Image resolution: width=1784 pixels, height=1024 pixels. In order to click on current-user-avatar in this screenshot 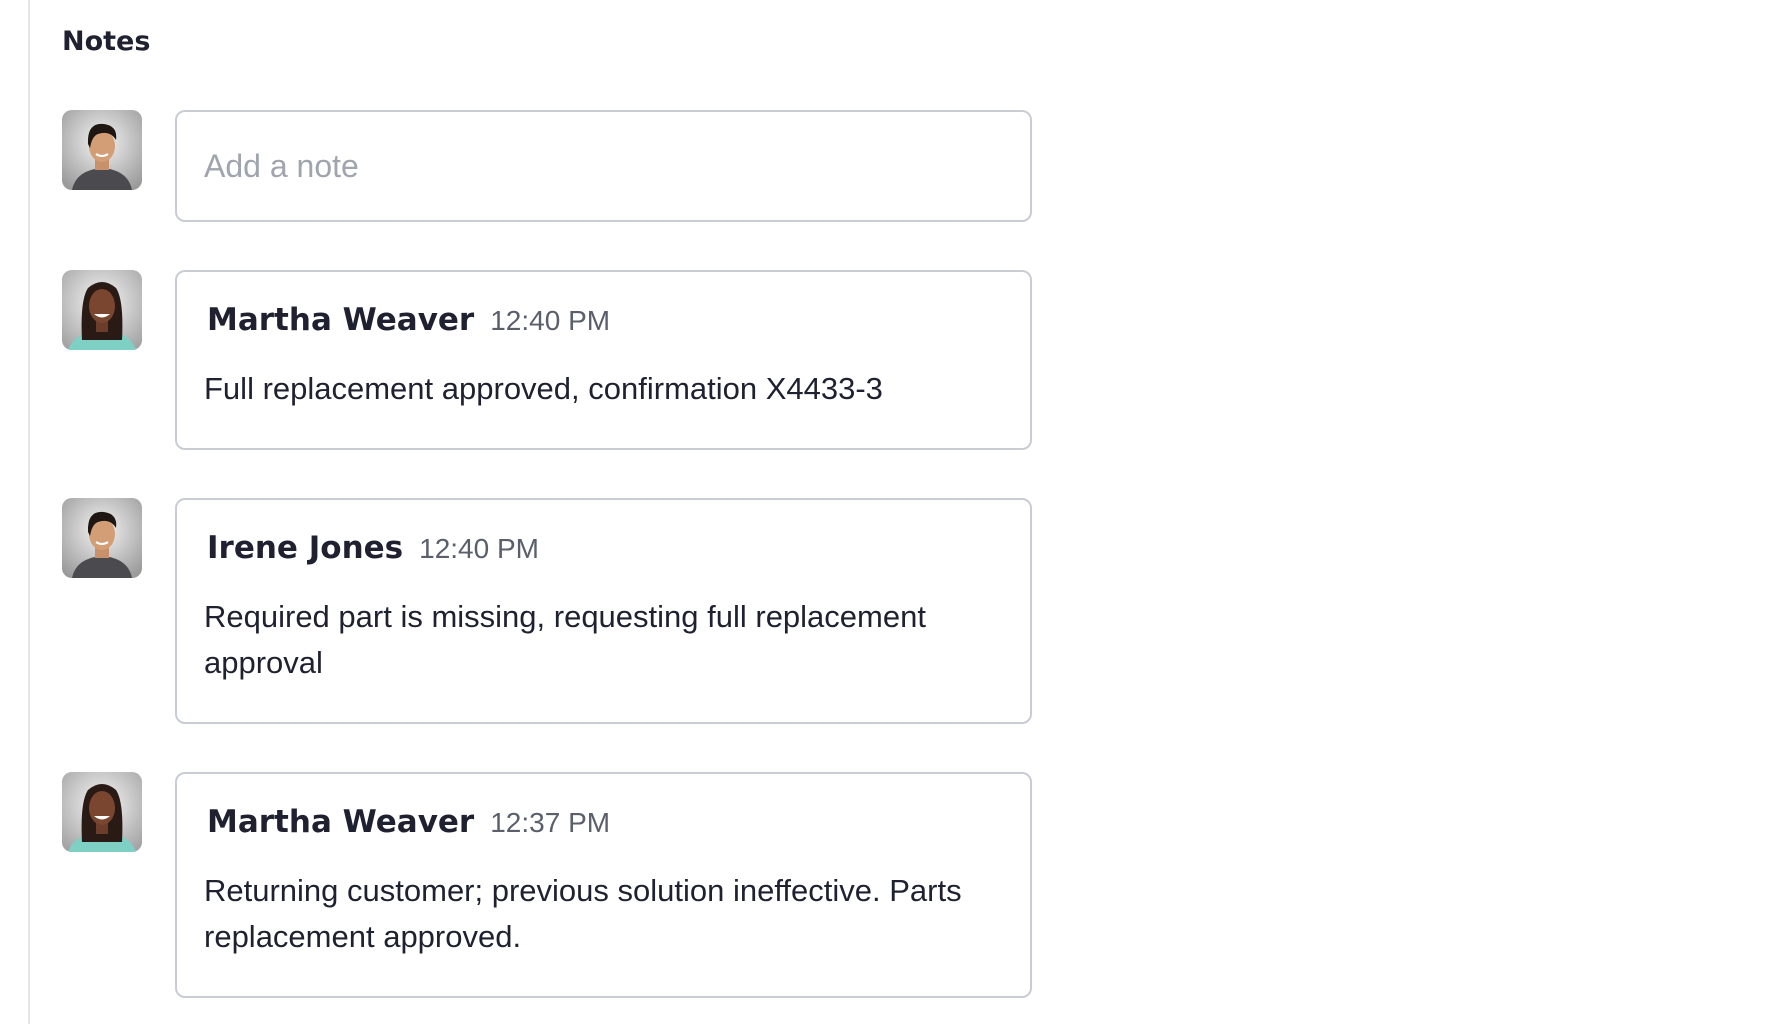, I will do `click(102, 150)`.